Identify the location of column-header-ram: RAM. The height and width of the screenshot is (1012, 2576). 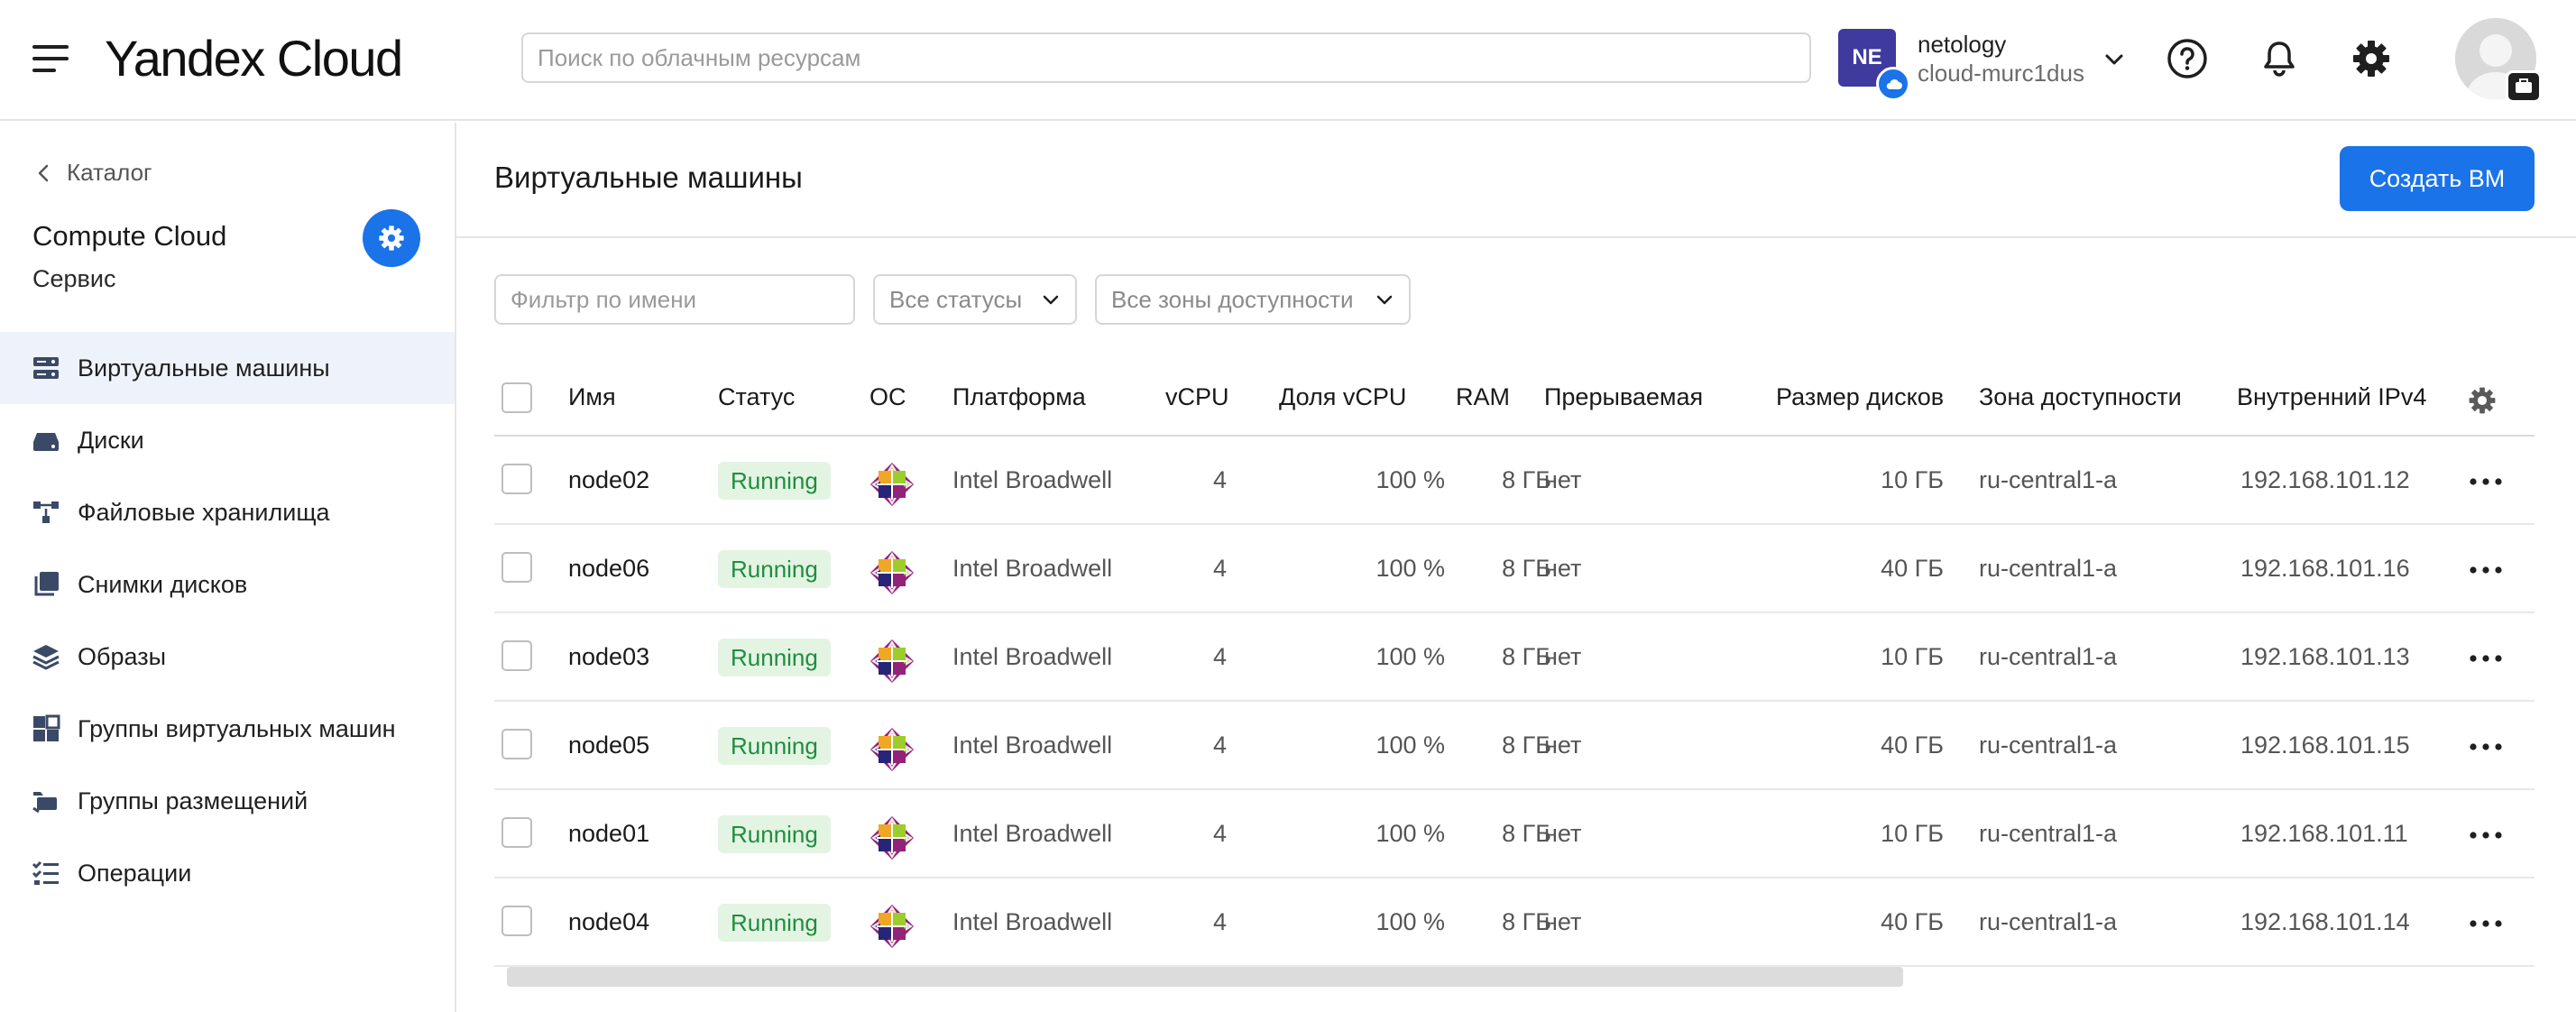
(1483, 400).